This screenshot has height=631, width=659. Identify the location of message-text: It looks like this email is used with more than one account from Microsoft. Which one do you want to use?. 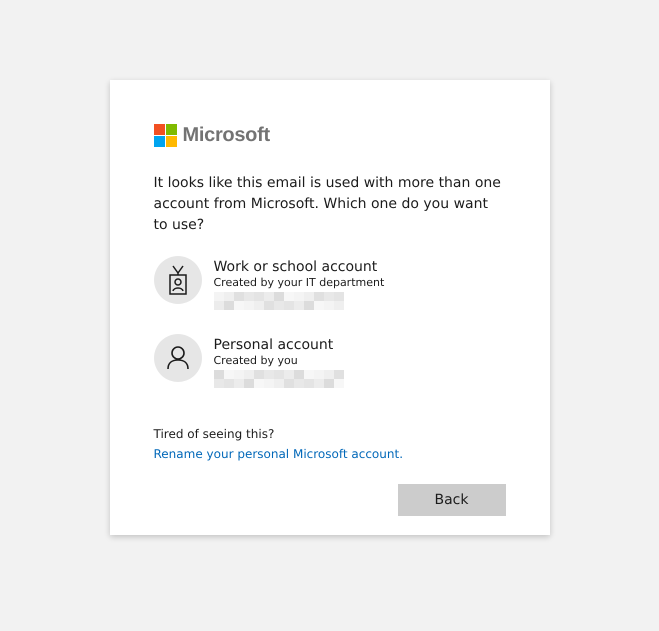
(328, 204).